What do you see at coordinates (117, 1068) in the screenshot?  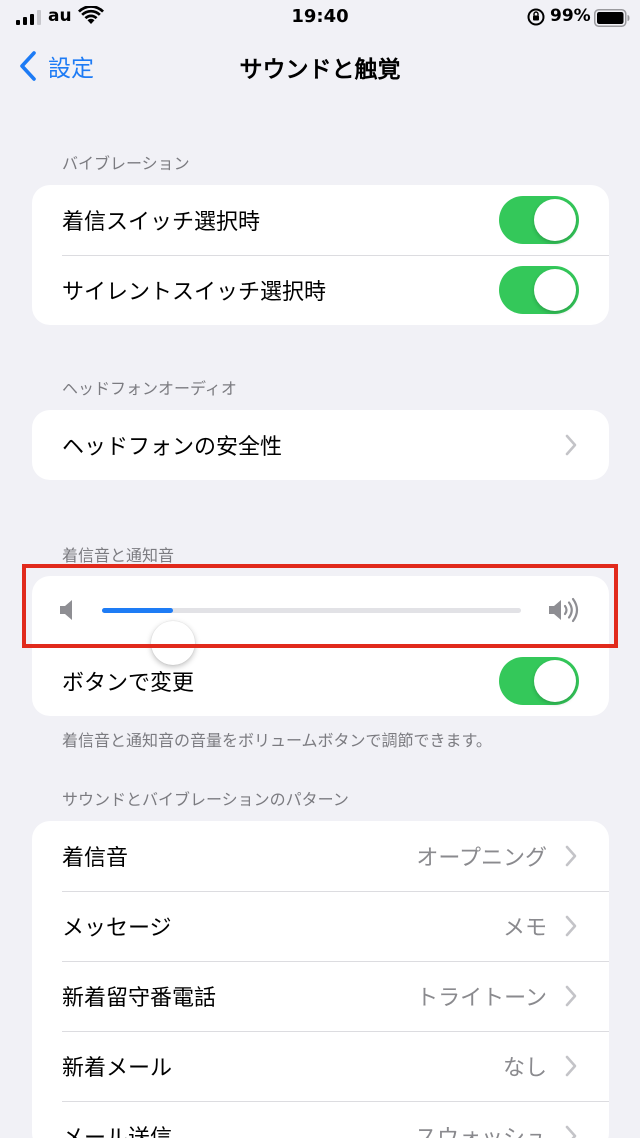 I see `row-label: 新着メール` at bounding box center [117, 1068].